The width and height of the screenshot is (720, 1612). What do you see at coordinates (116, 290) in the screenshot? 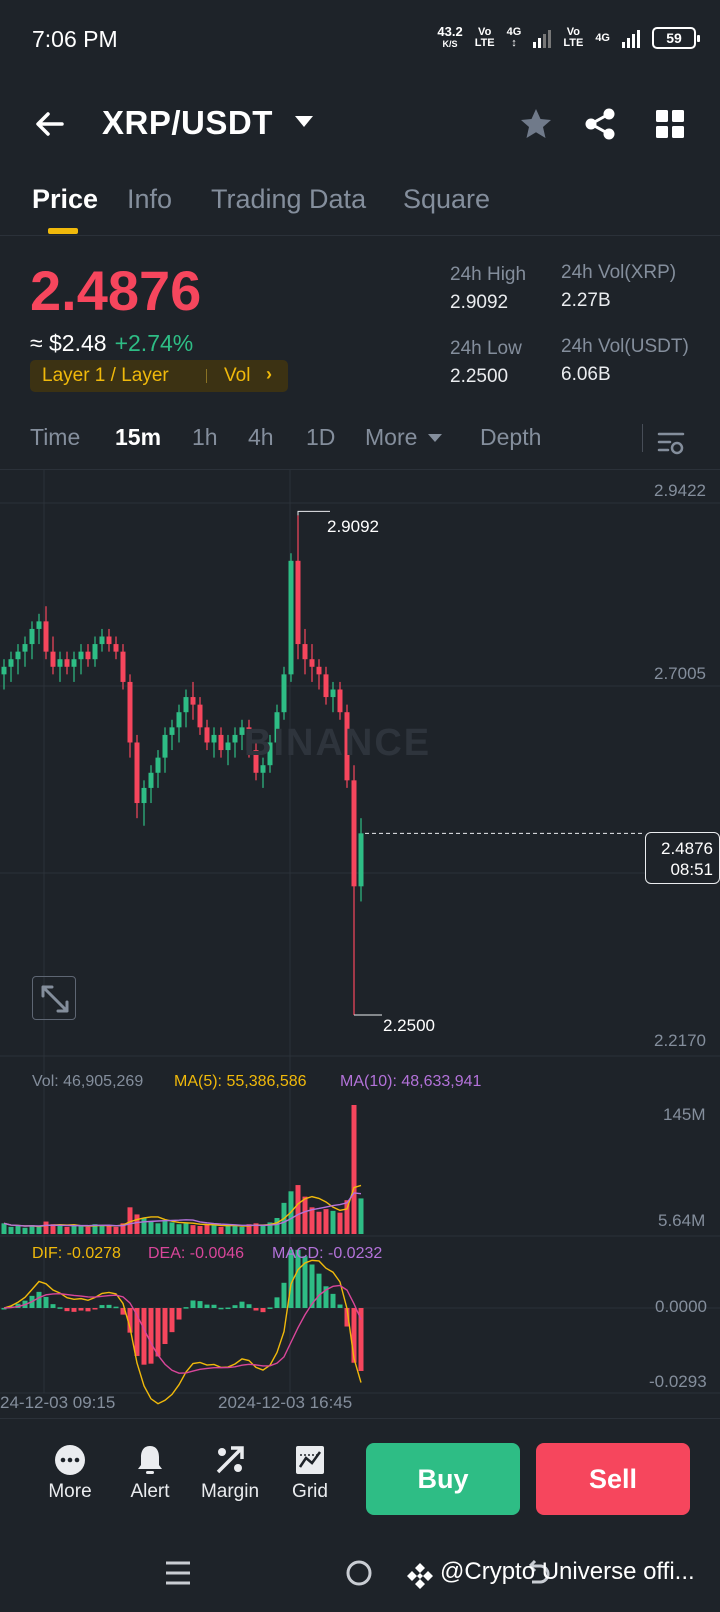
I see `last-price: 2.4876` at bounding box center [116, 290].